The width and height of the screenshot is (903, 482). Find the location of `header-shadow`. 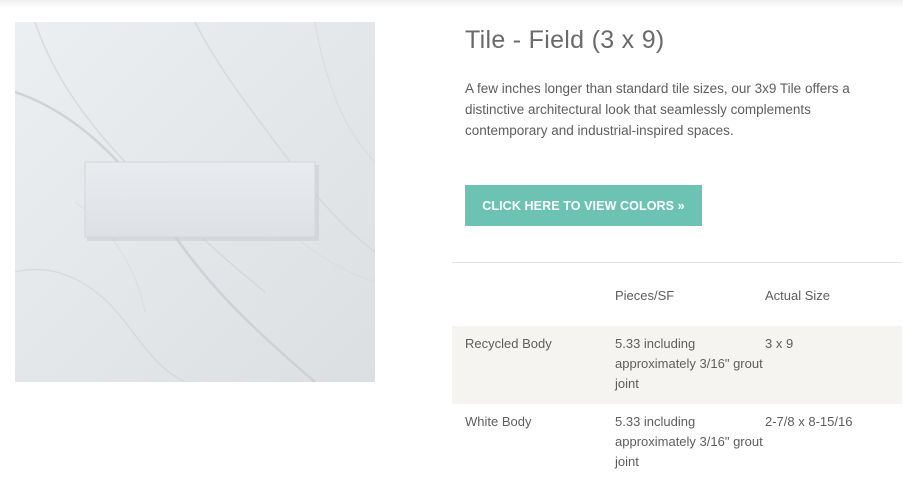

header-shadow is located at coordinates (451, 4).